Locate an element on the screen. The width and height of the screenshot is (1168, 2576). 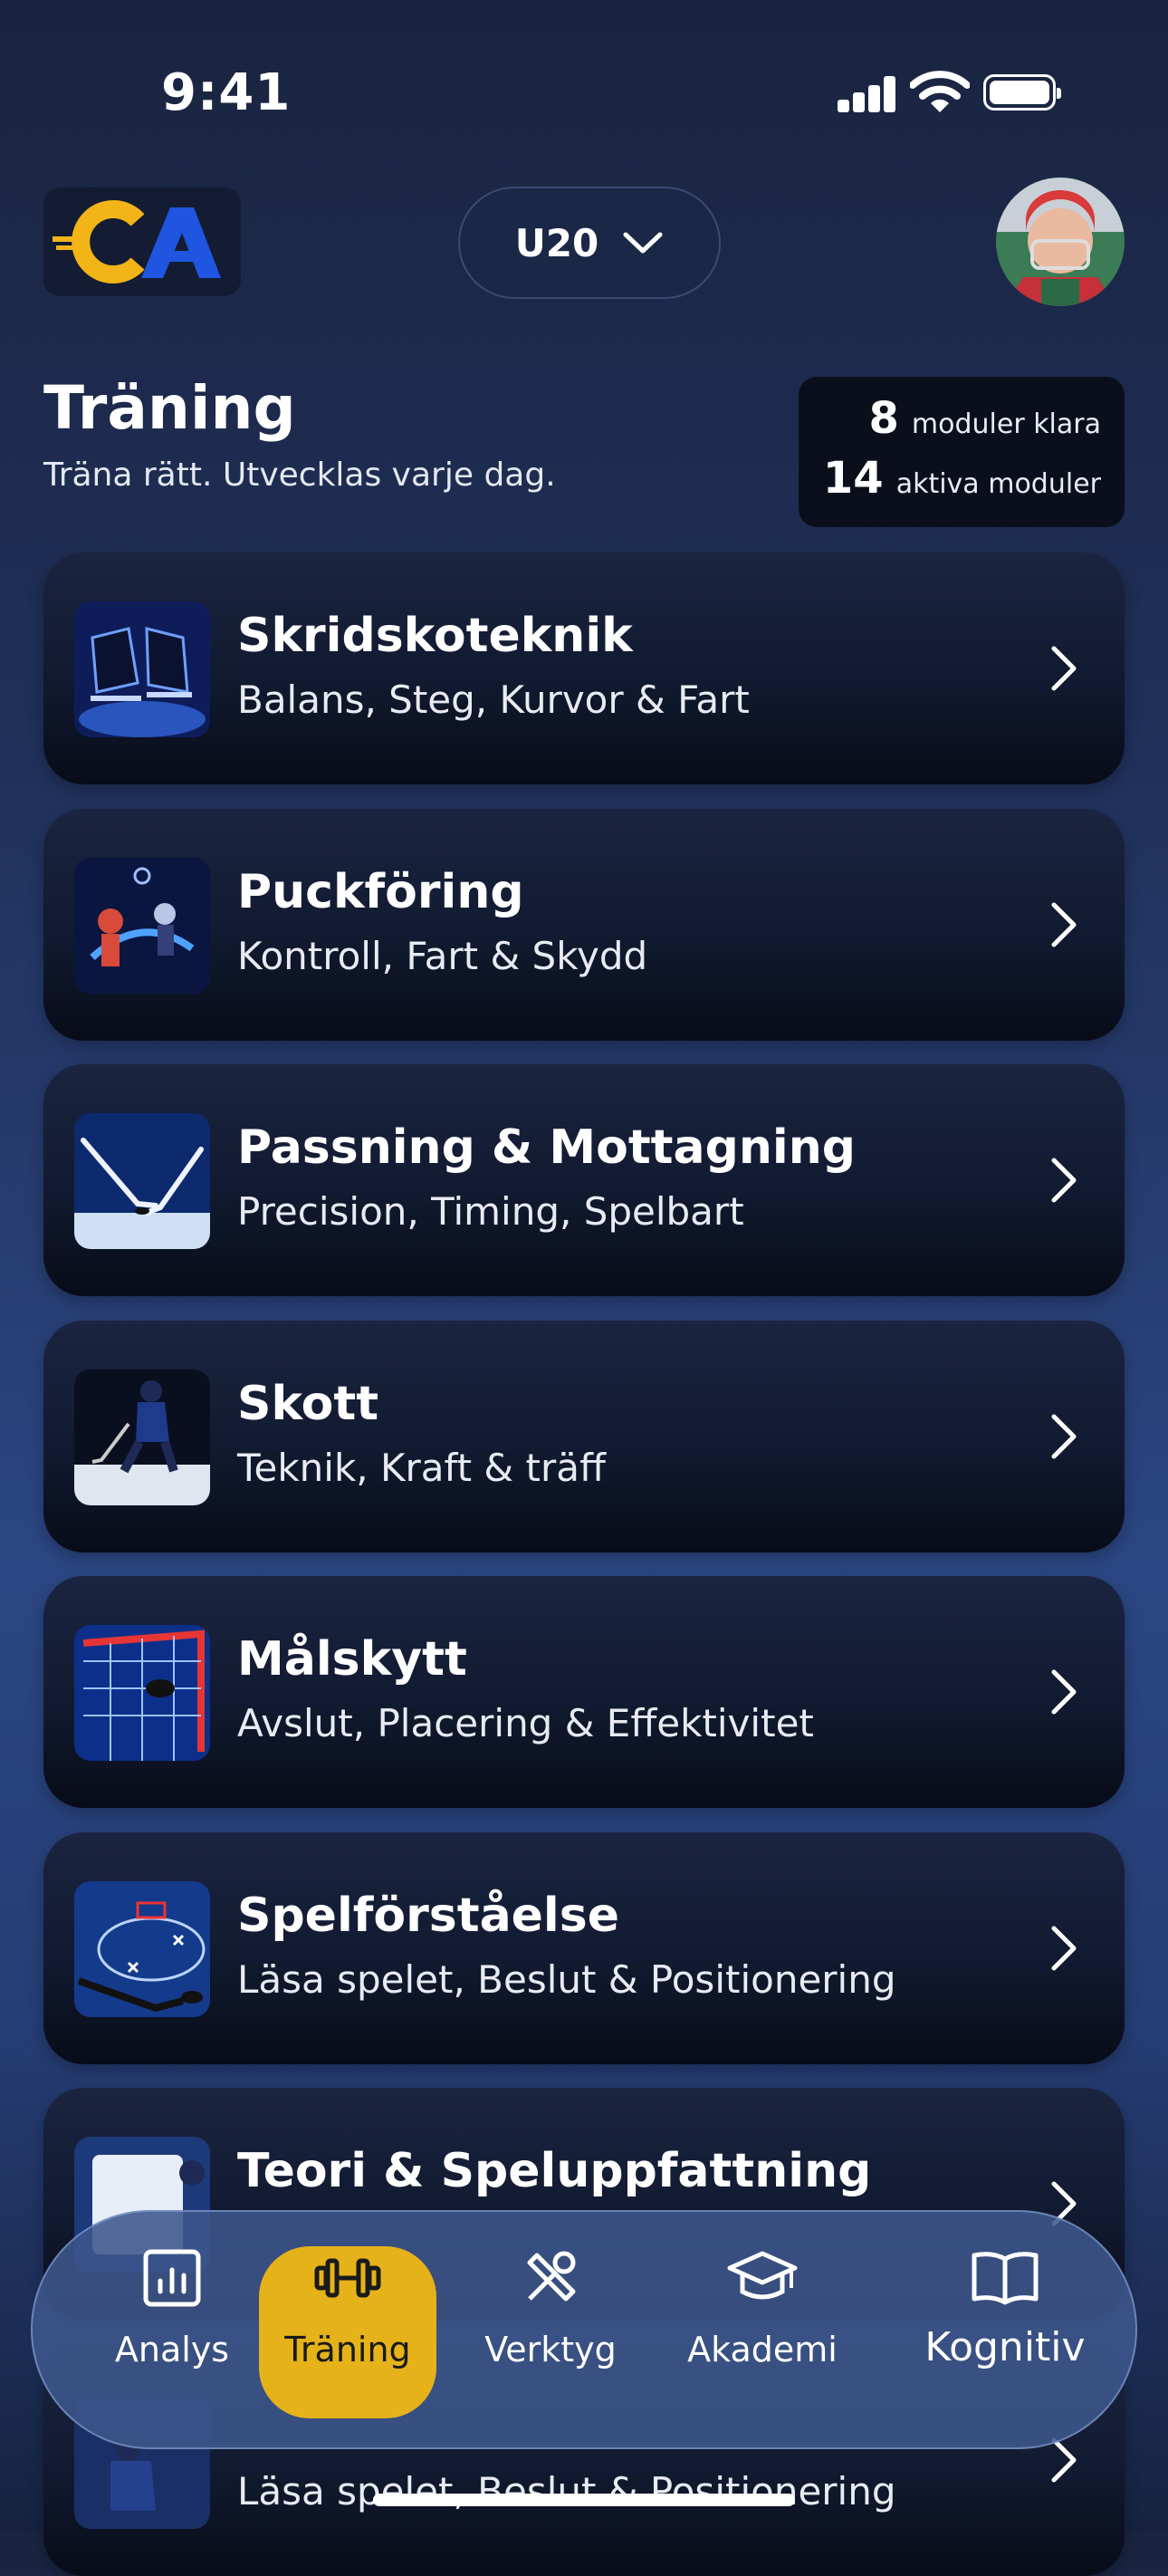
graduation-cap-icon is located at coordinates (762, 2275).